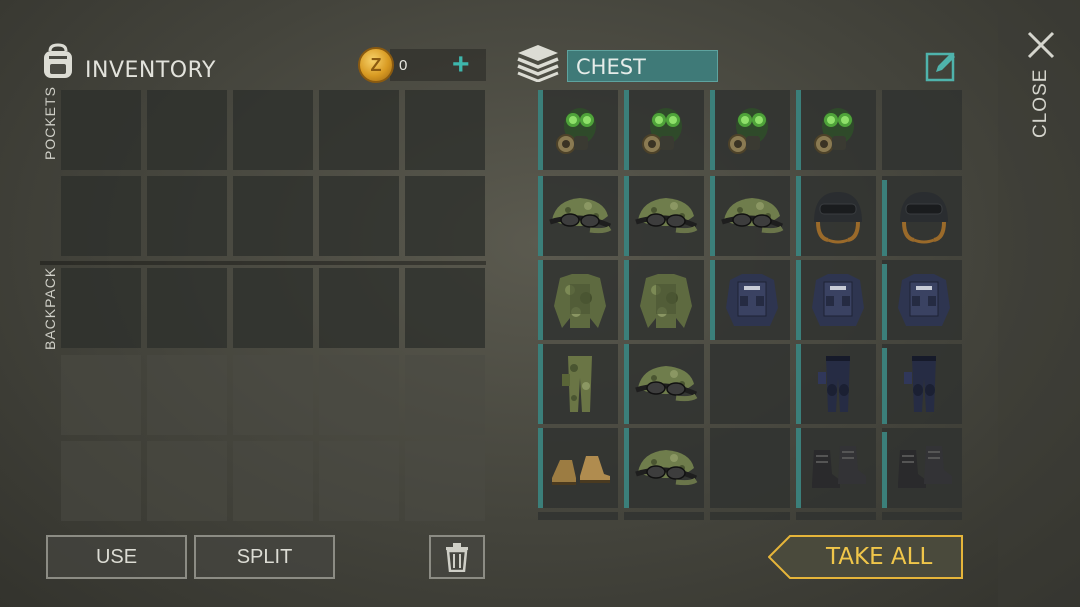  I want to click on trash-icon, so click(457, 557).